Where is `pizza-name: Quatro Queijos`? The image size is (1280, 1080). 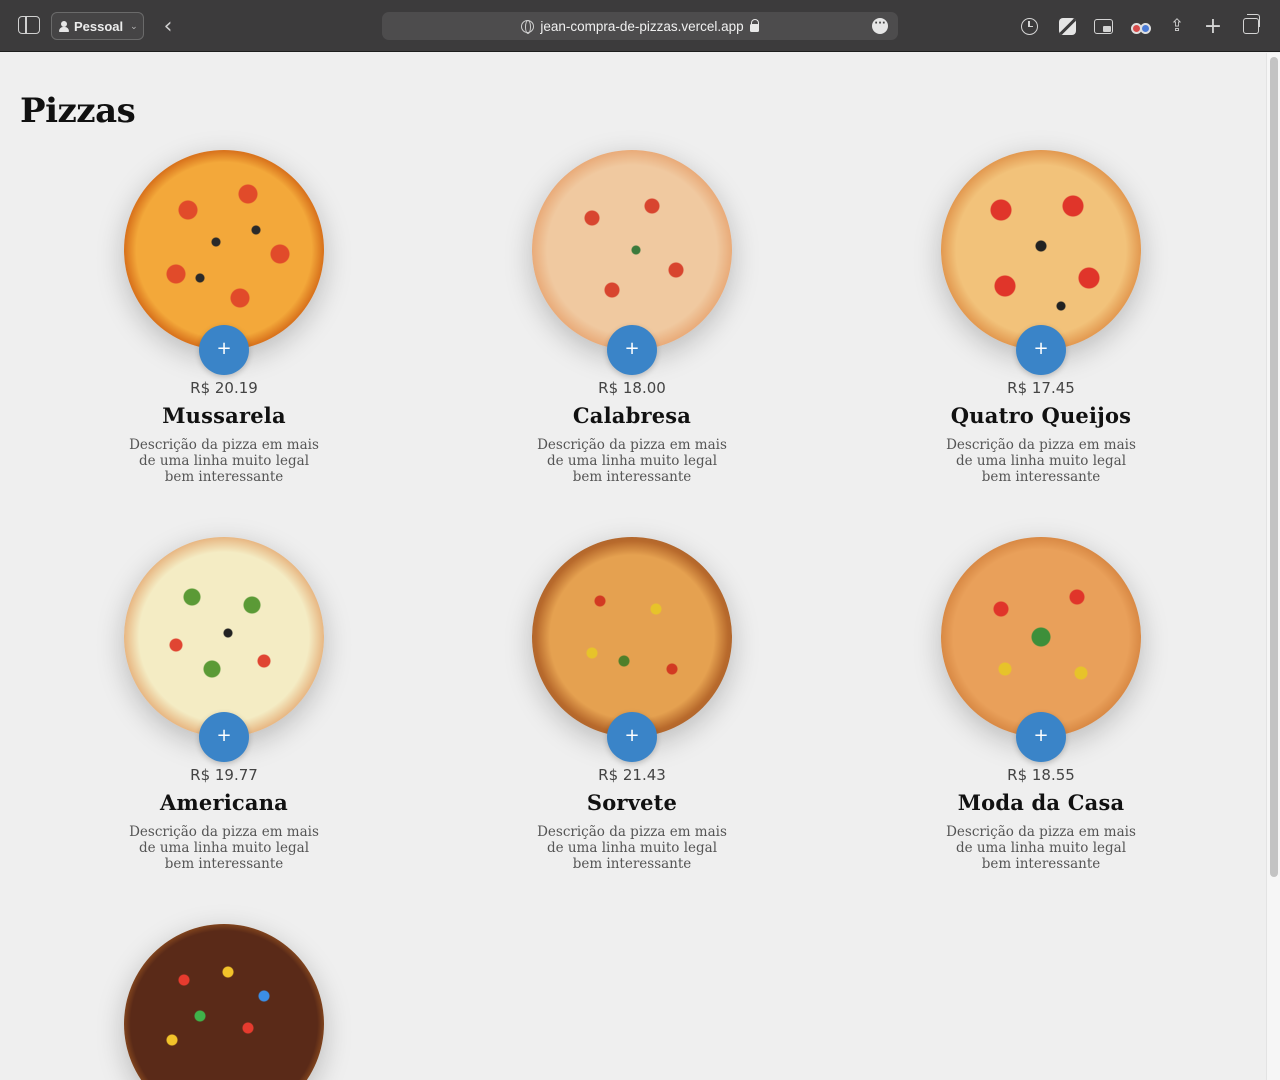
pizza-name: Quatro Queijos is located at coordinates (1041, 415).